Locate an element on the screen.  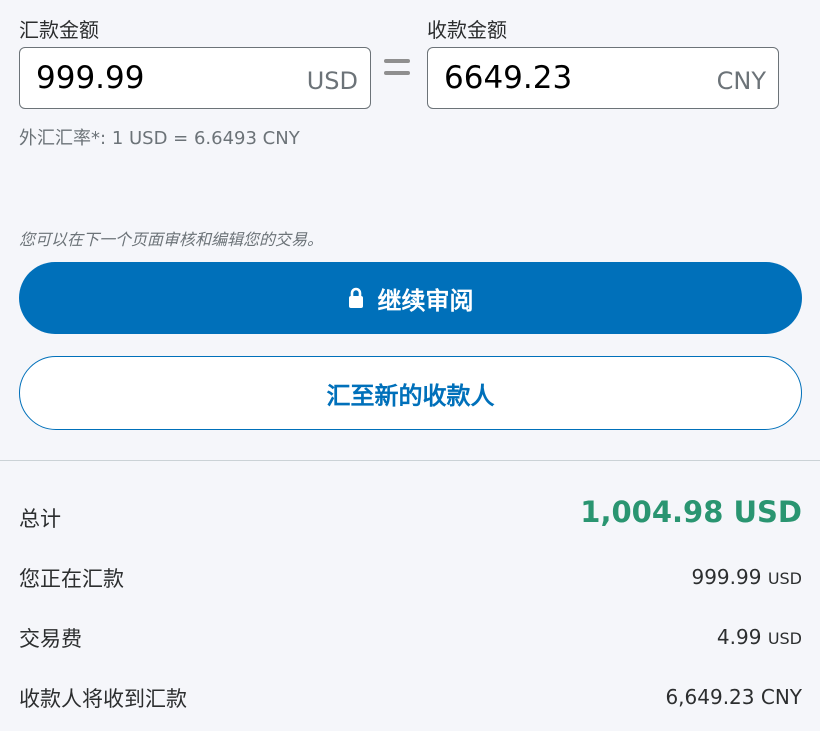
recipient-label: 收款人将收到汇款 is located at coordinates (103, 699).